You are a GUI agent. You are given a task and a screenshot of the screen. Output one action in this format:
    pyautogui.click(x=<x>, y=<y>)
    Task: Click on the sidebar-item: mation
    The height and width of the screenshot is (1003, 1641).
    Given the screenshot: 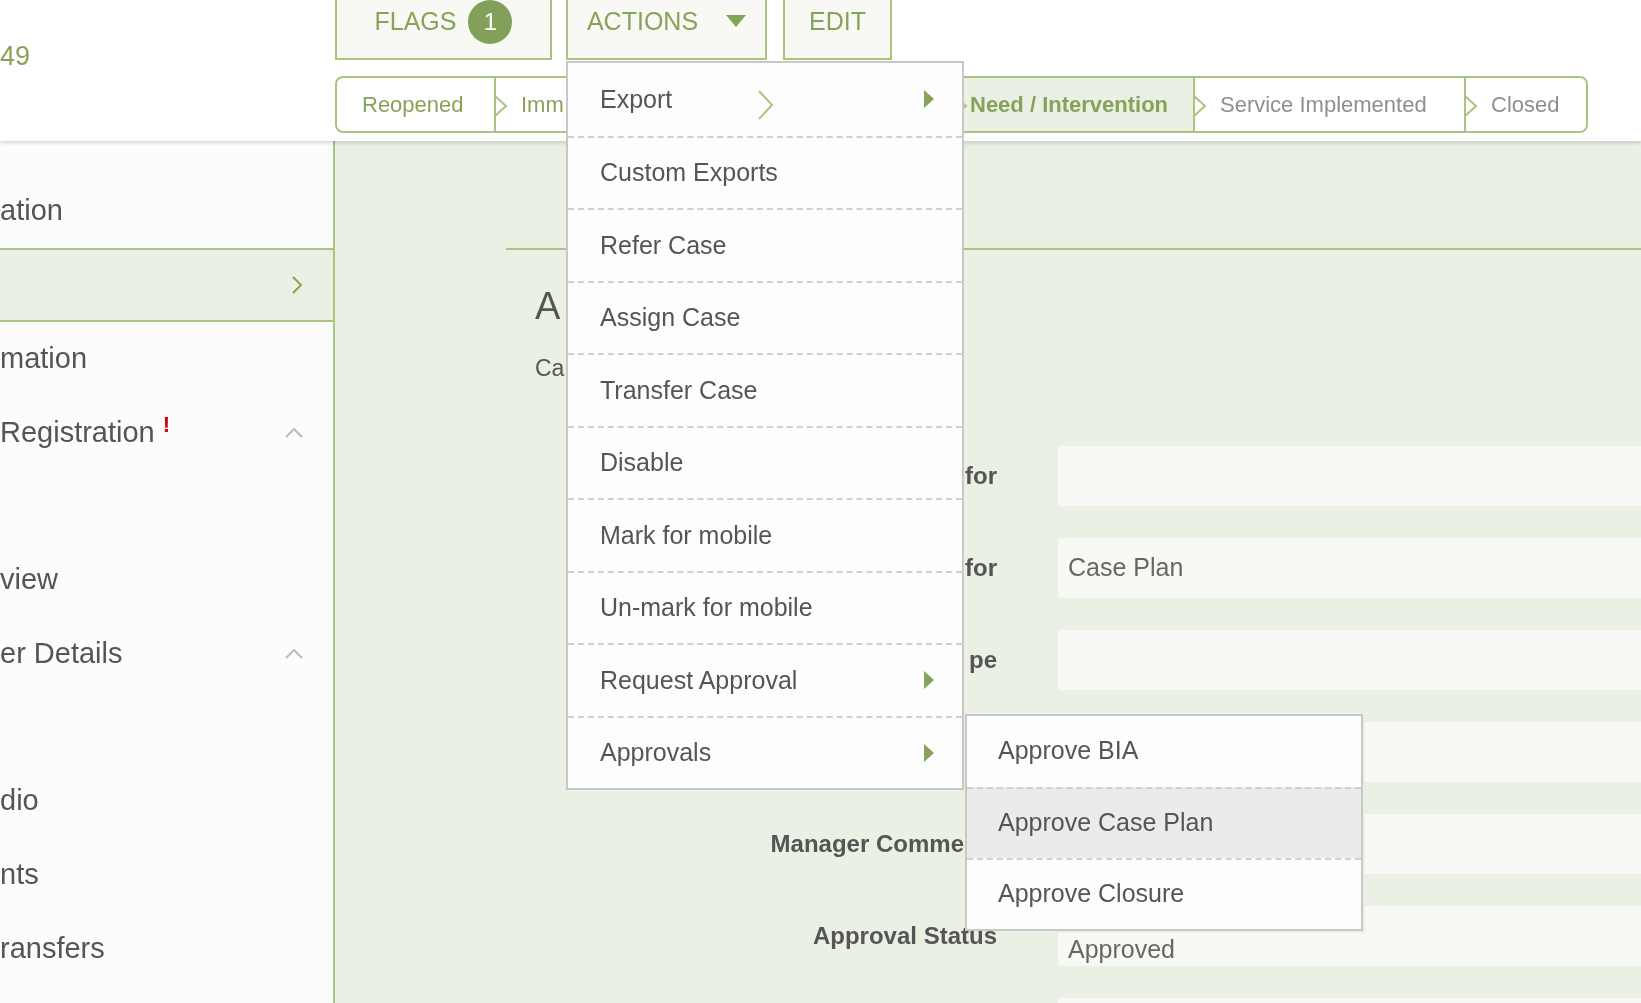 What is the action you would take?
    pyautogui.click(x=166, y=359)
    